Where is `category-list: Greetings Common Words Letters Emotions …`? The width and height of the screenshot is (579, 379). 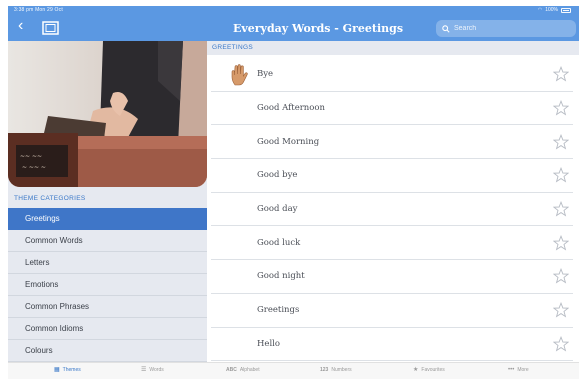
category-list: Greetings Common Words Letters Emotions … is located at coordinates (107, 285).